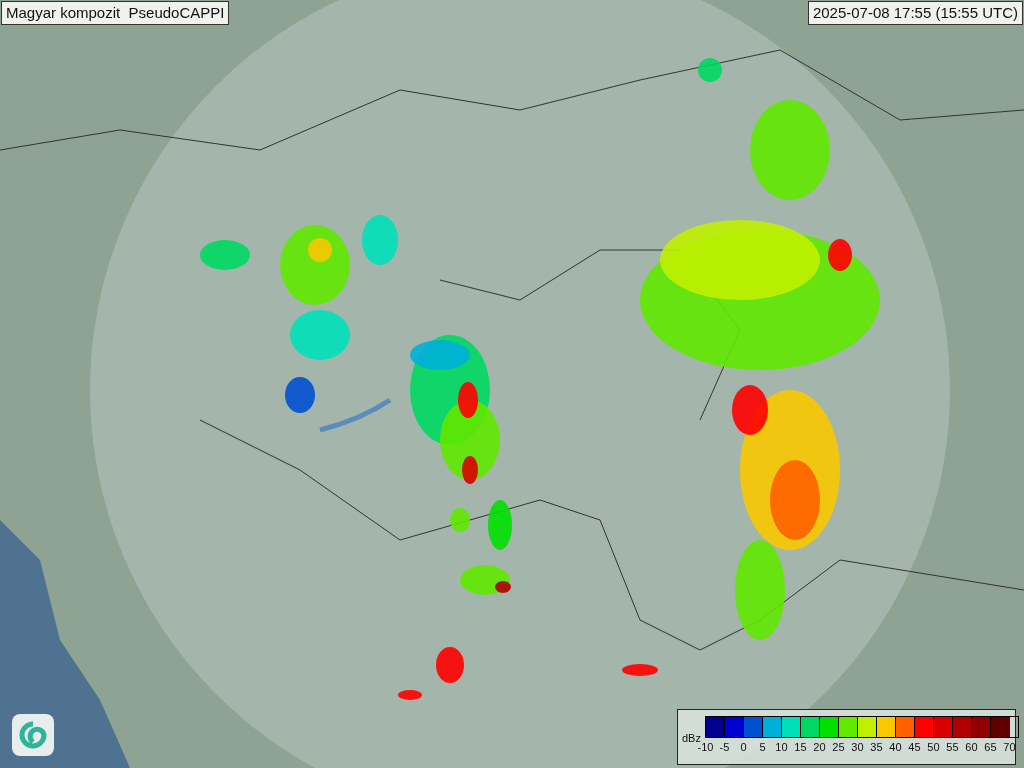  What do you see at coordinates (762, 747) in the screenshot?
I see `tick-label: 5` at bounding box center [762, 747].